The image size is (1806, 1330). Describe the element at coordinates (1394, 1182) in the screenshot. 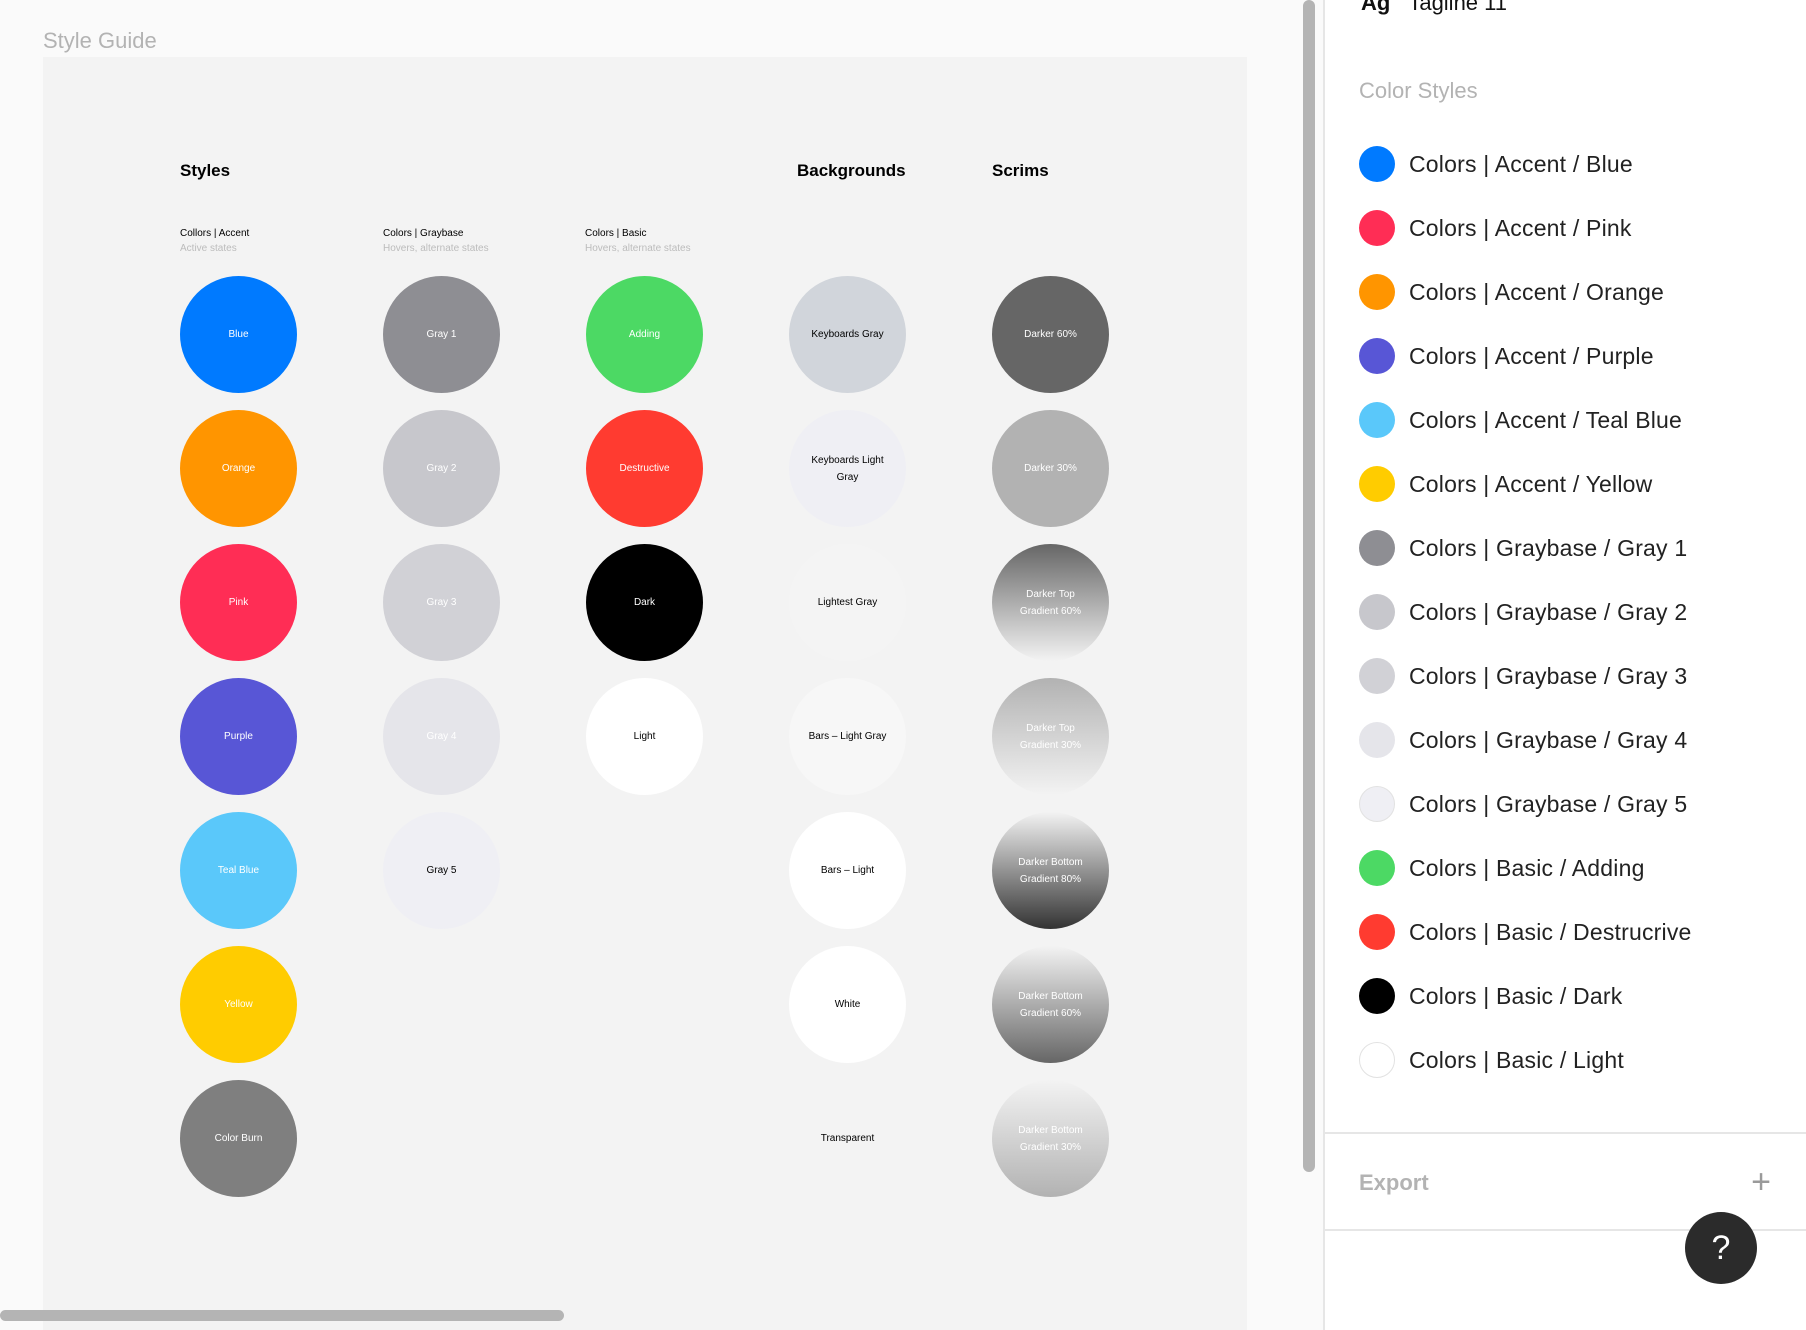

I see `export-title: Export` at that location.